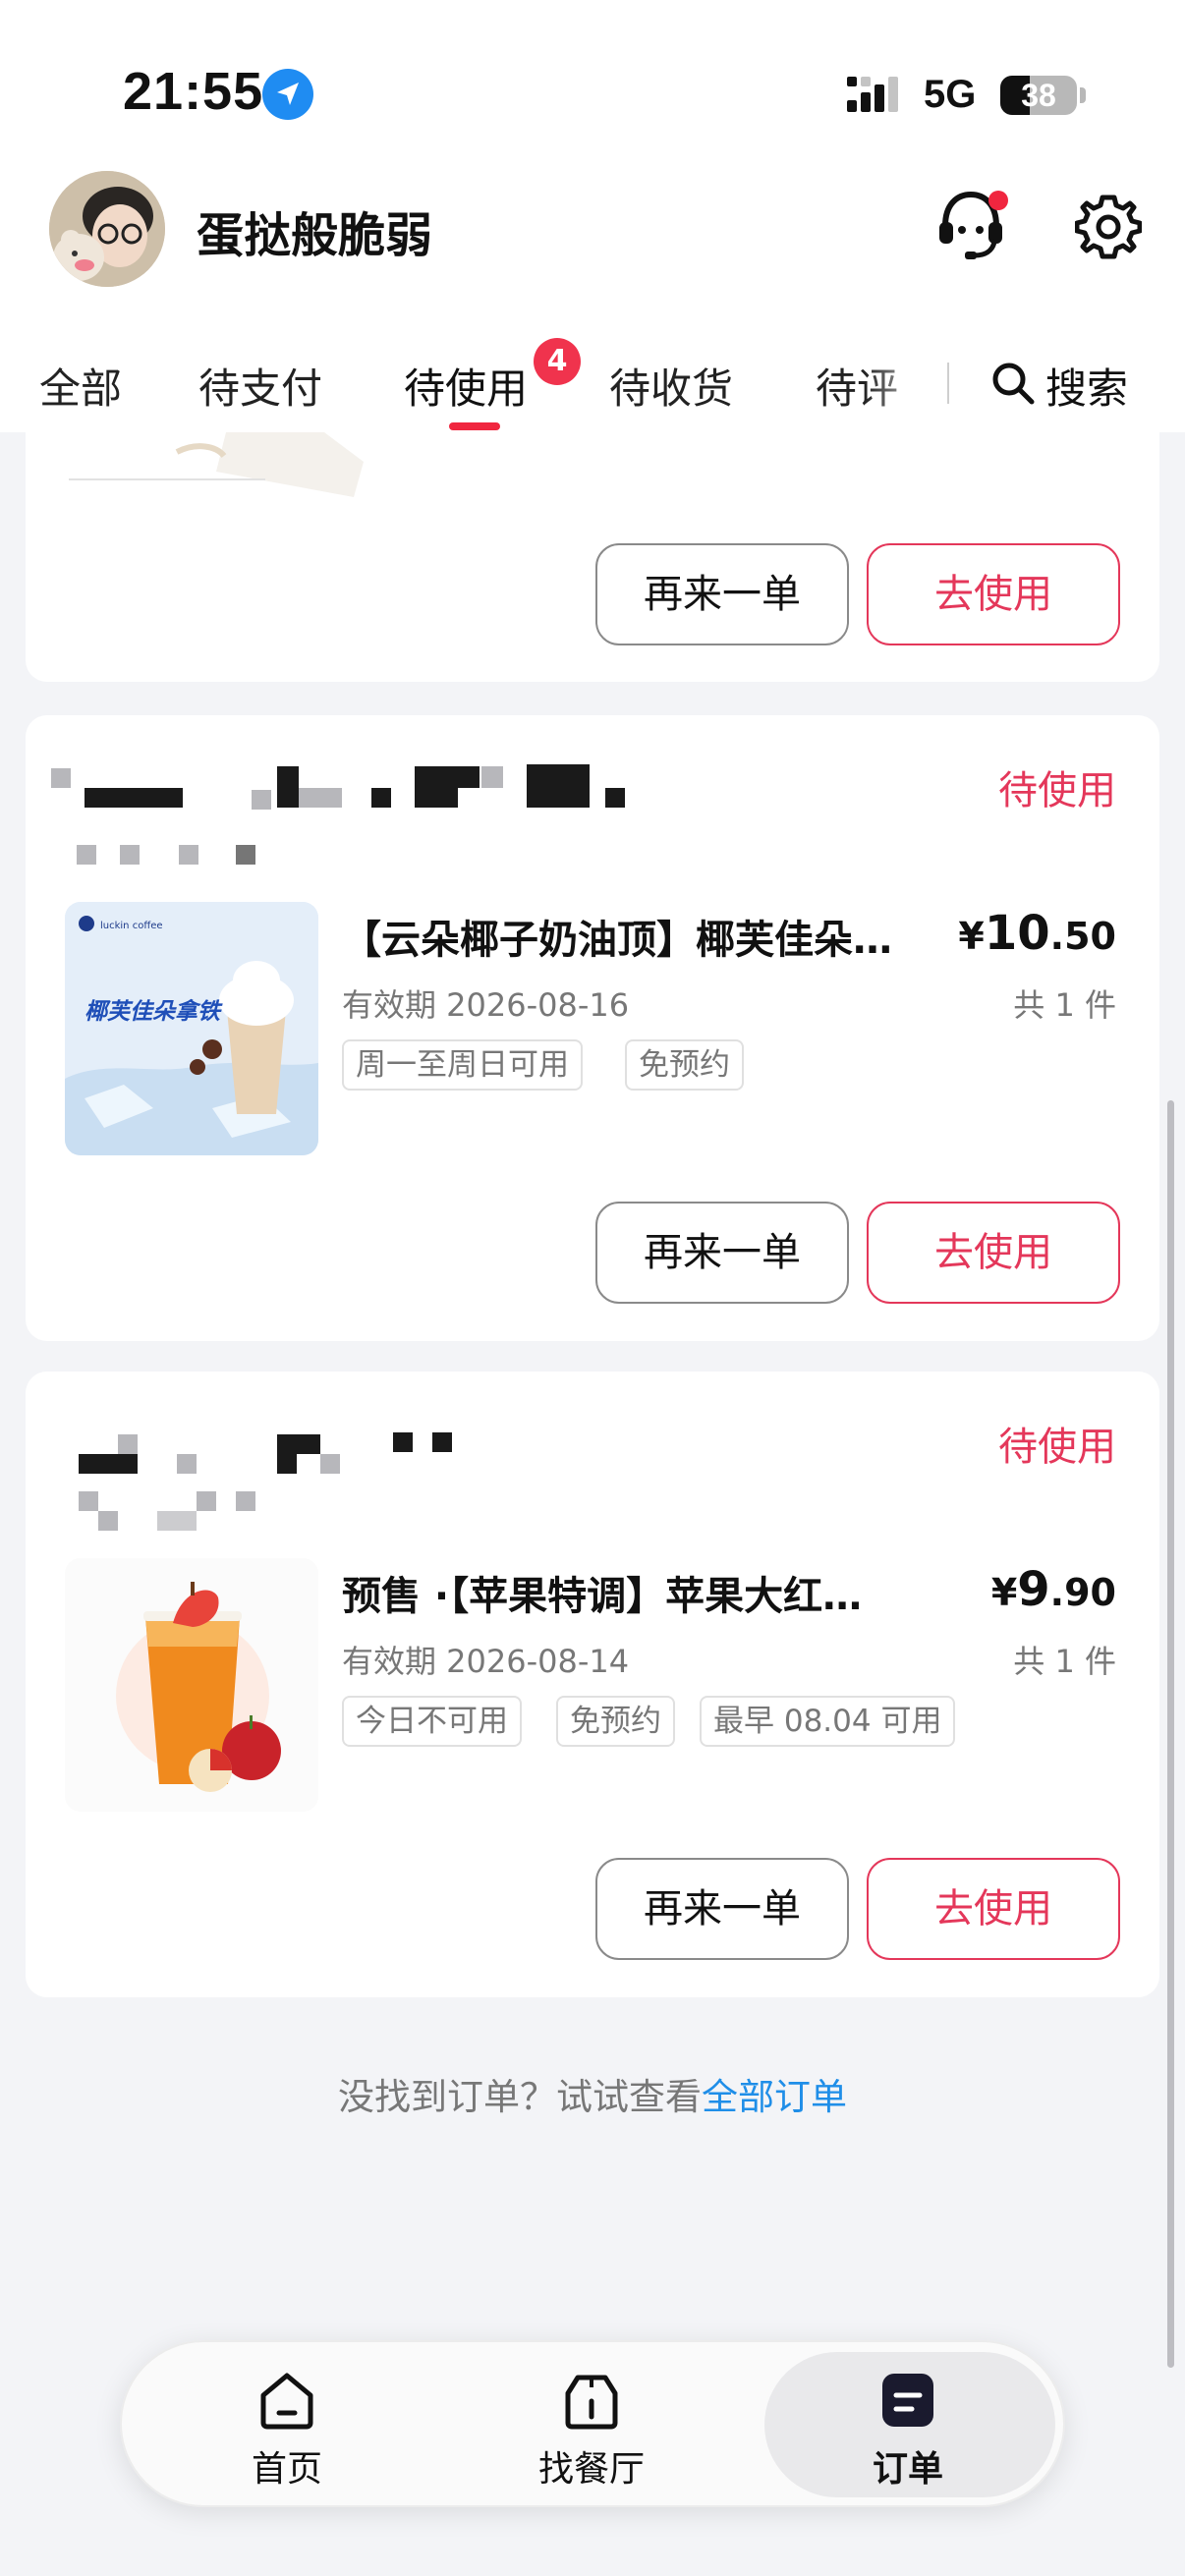  I want to click on thumbnail-caption: 椰芙佳朵拿铁, so click(152, 1012).